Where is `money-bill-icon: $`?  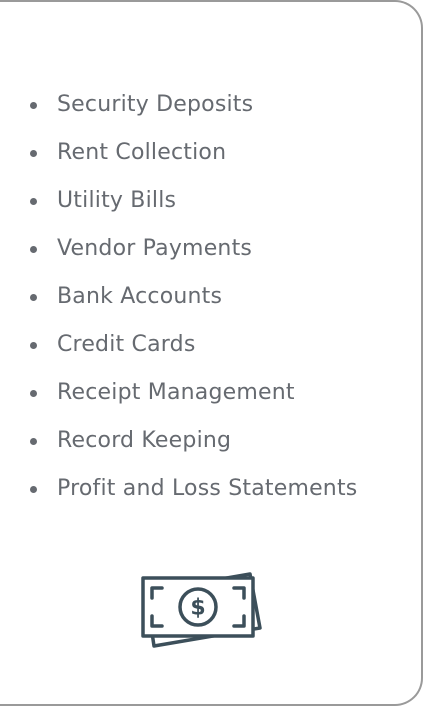 money-bill-icon: $ is located at coordinates (201, 610).